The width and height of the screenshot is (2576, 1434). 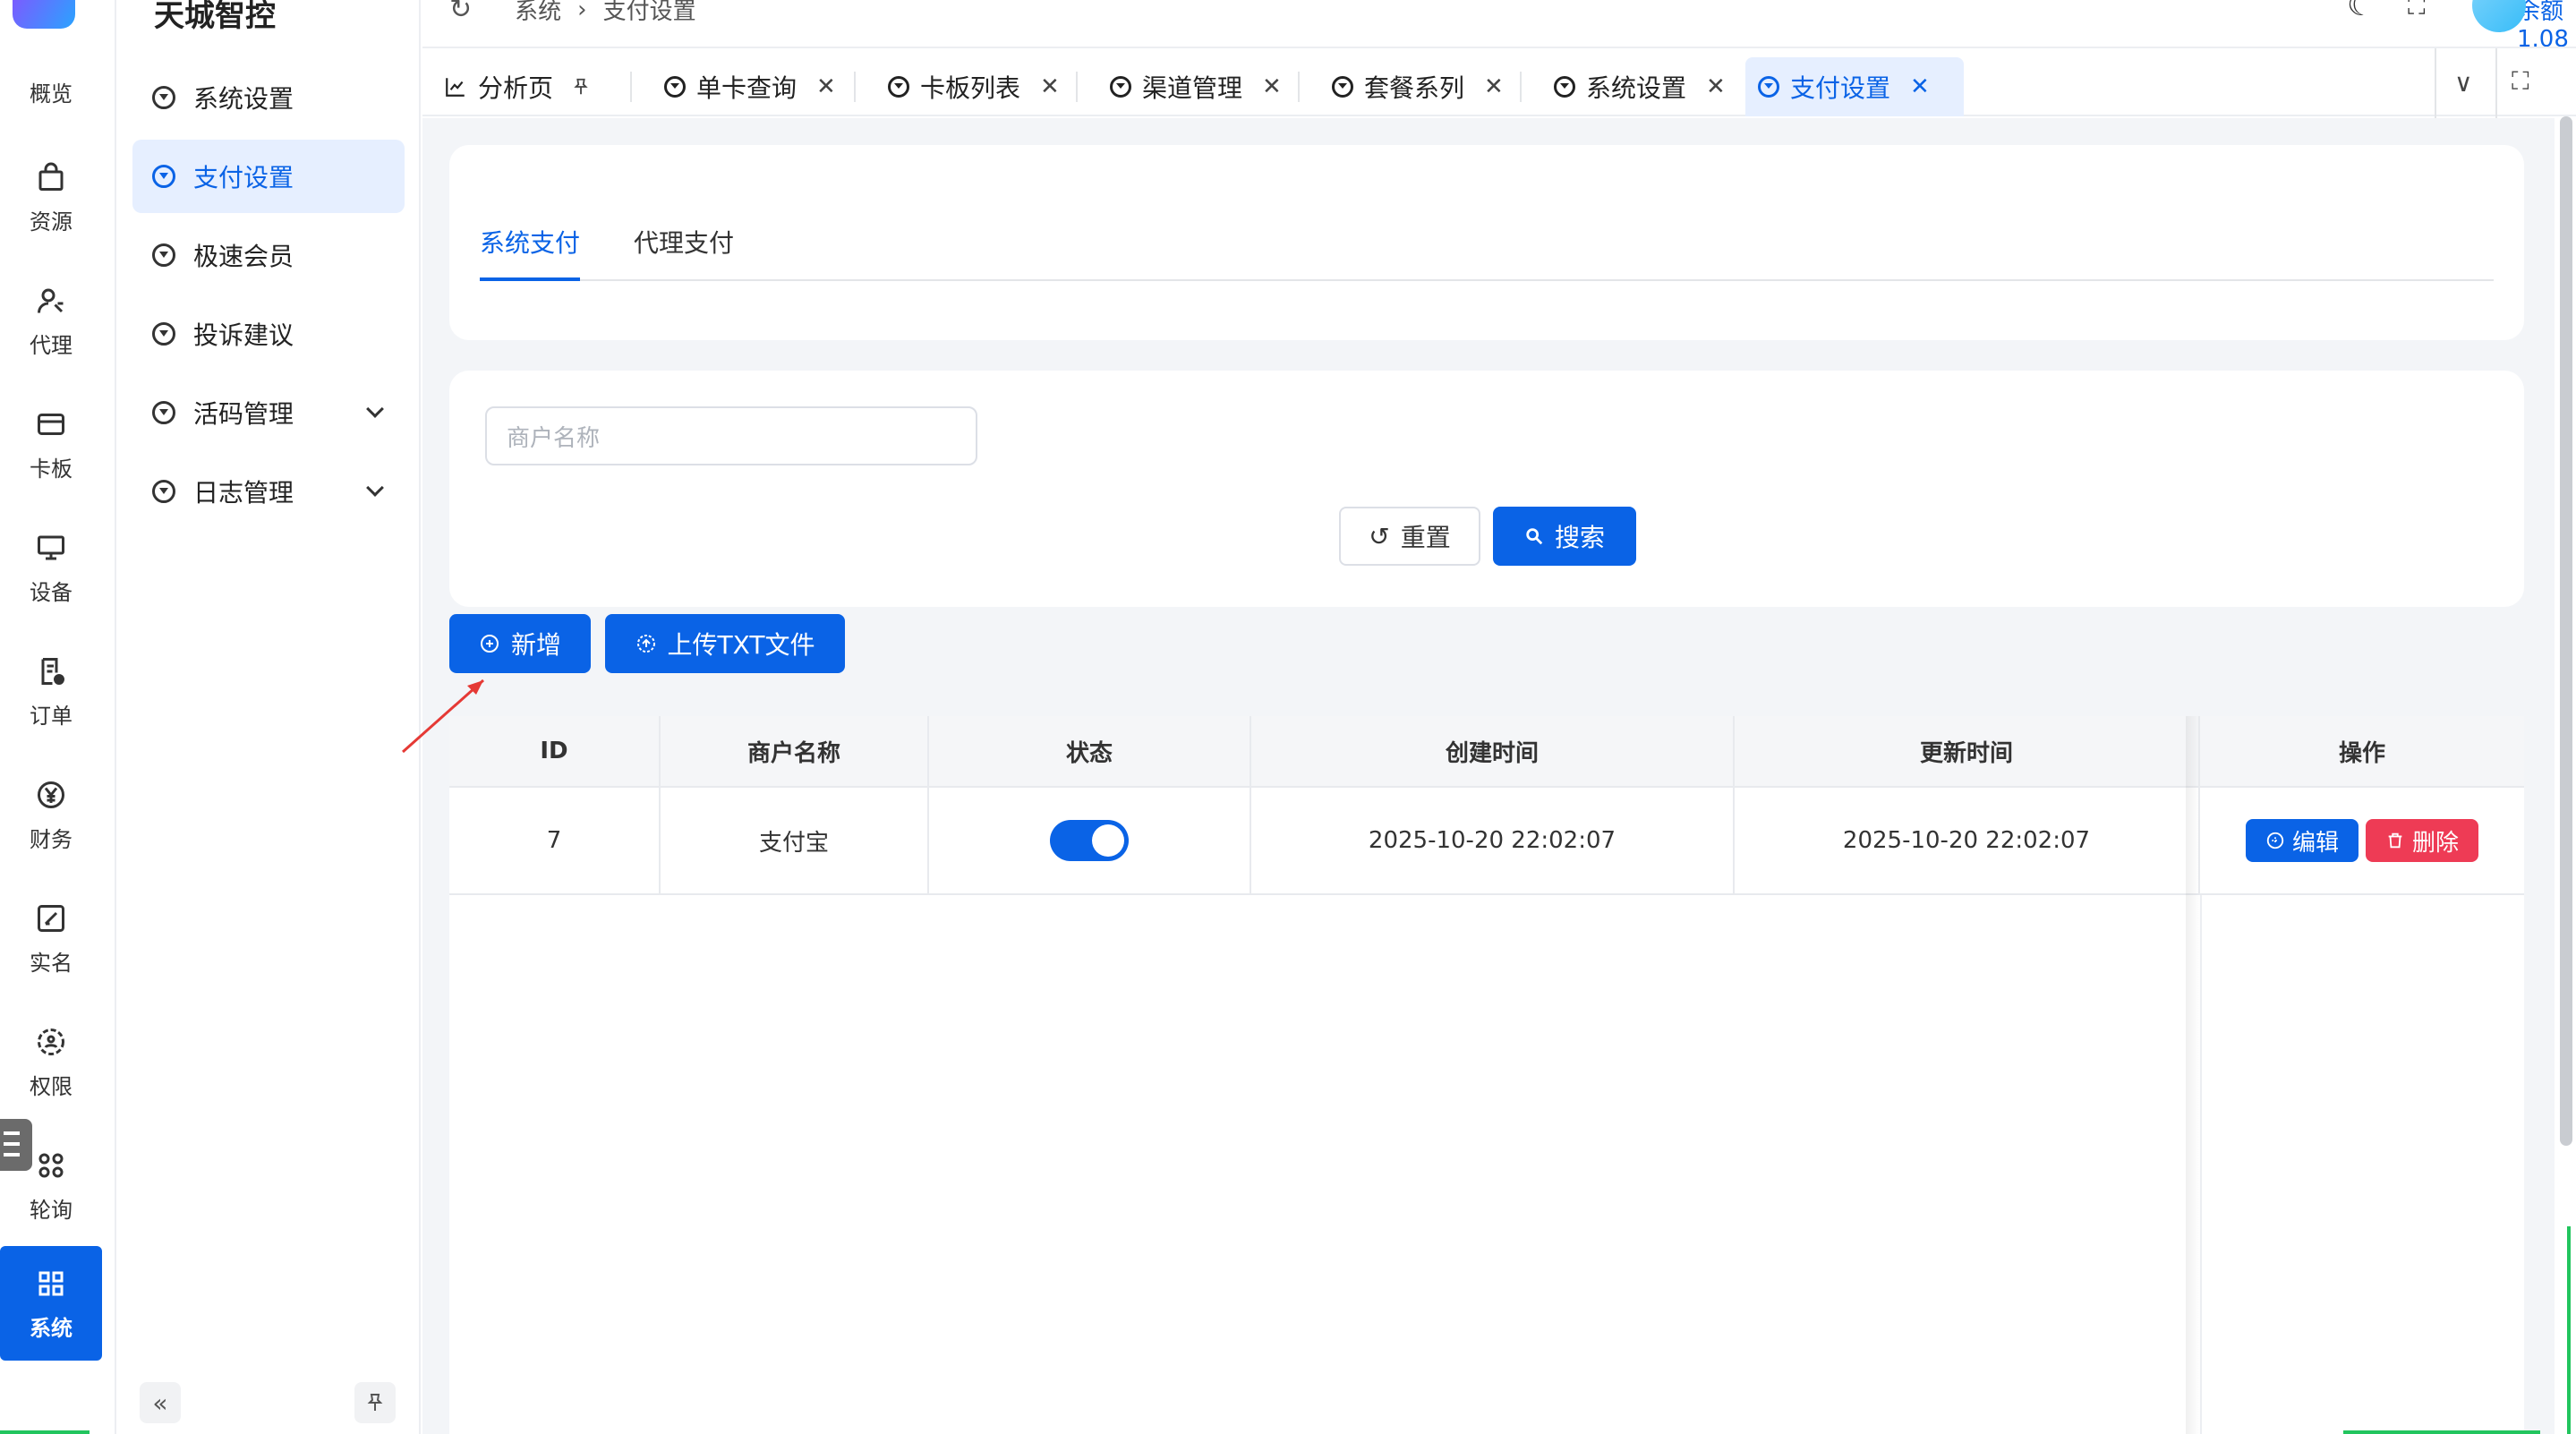 What do you see at coordinates (44, 14) in the screenshot?
I see `app-logo` at bounding box center [44, 14].